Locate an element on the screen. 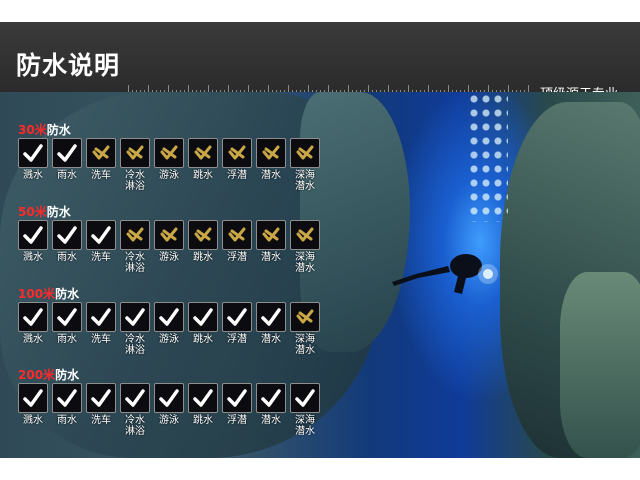  depth-value: 30米 is located at coordinates (32, 130).